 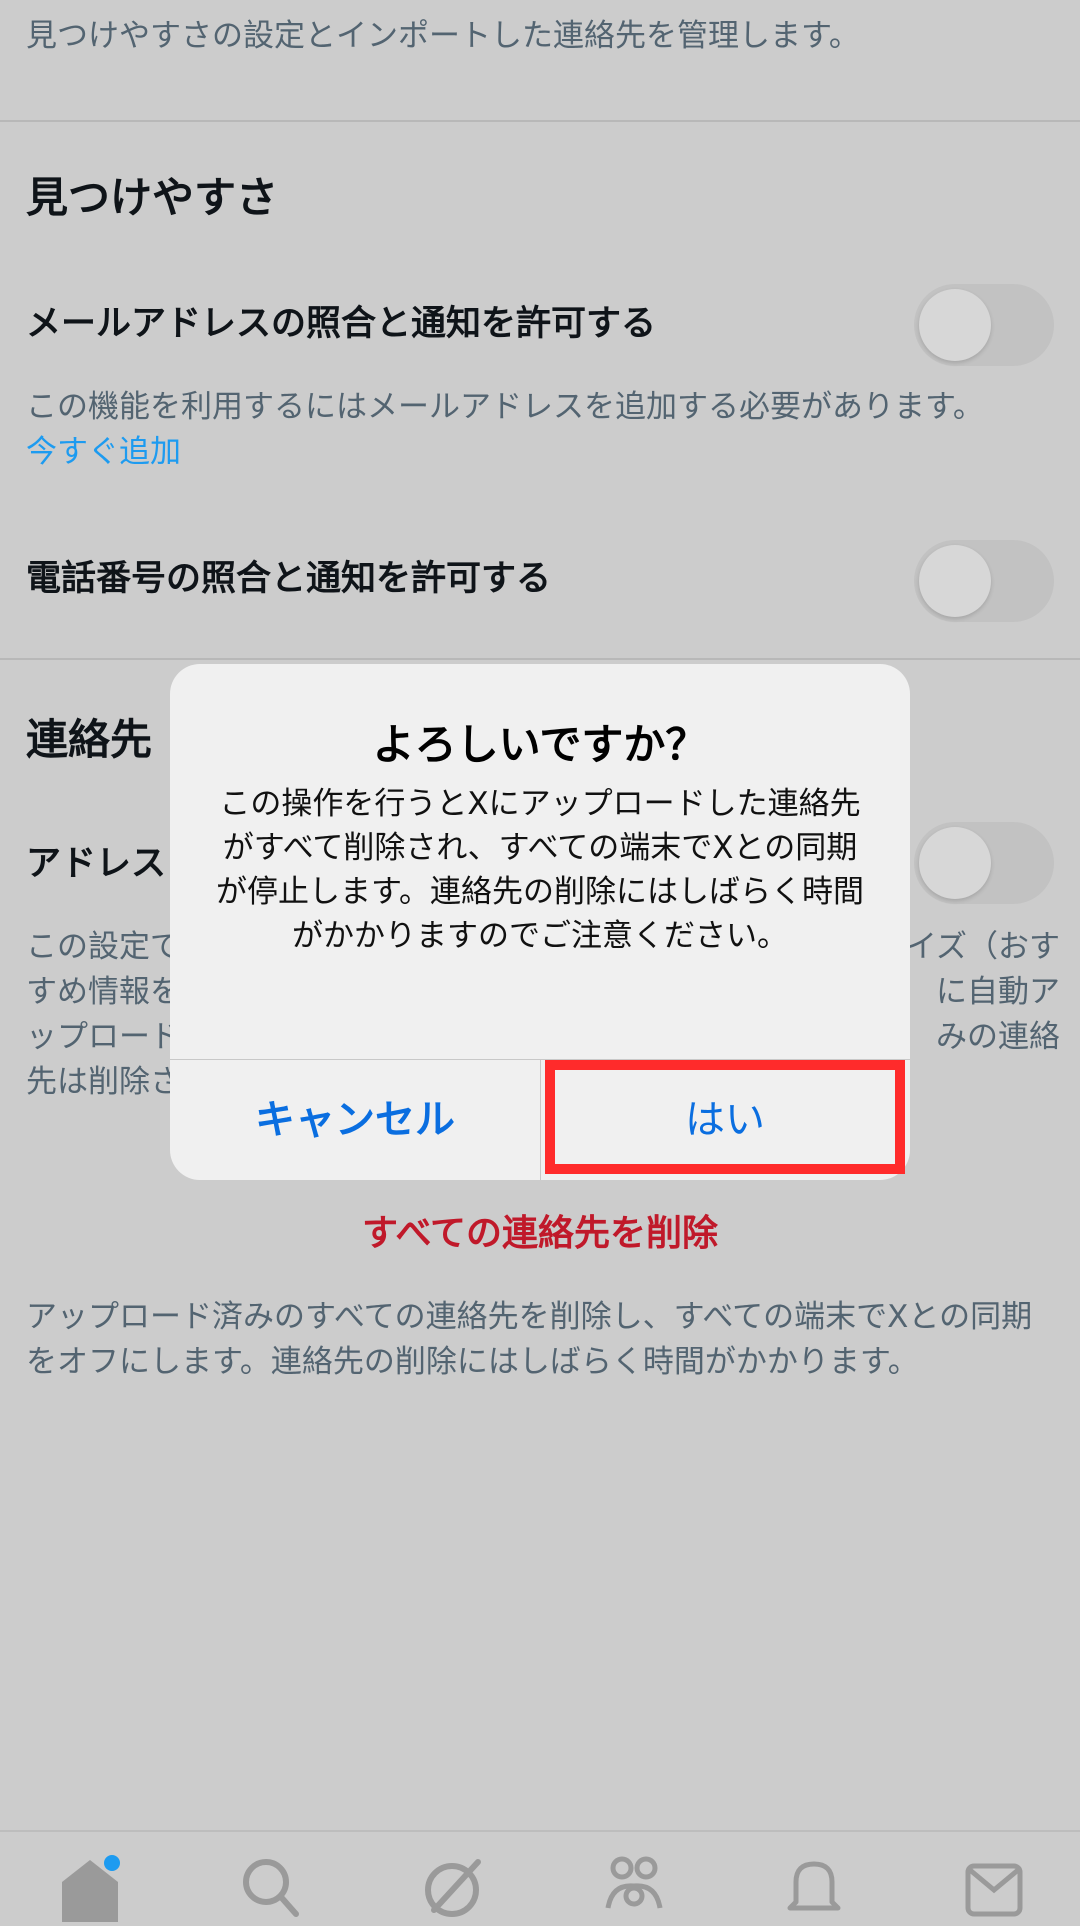 I want to click on messages-icon, so click(x=994, y=1887).